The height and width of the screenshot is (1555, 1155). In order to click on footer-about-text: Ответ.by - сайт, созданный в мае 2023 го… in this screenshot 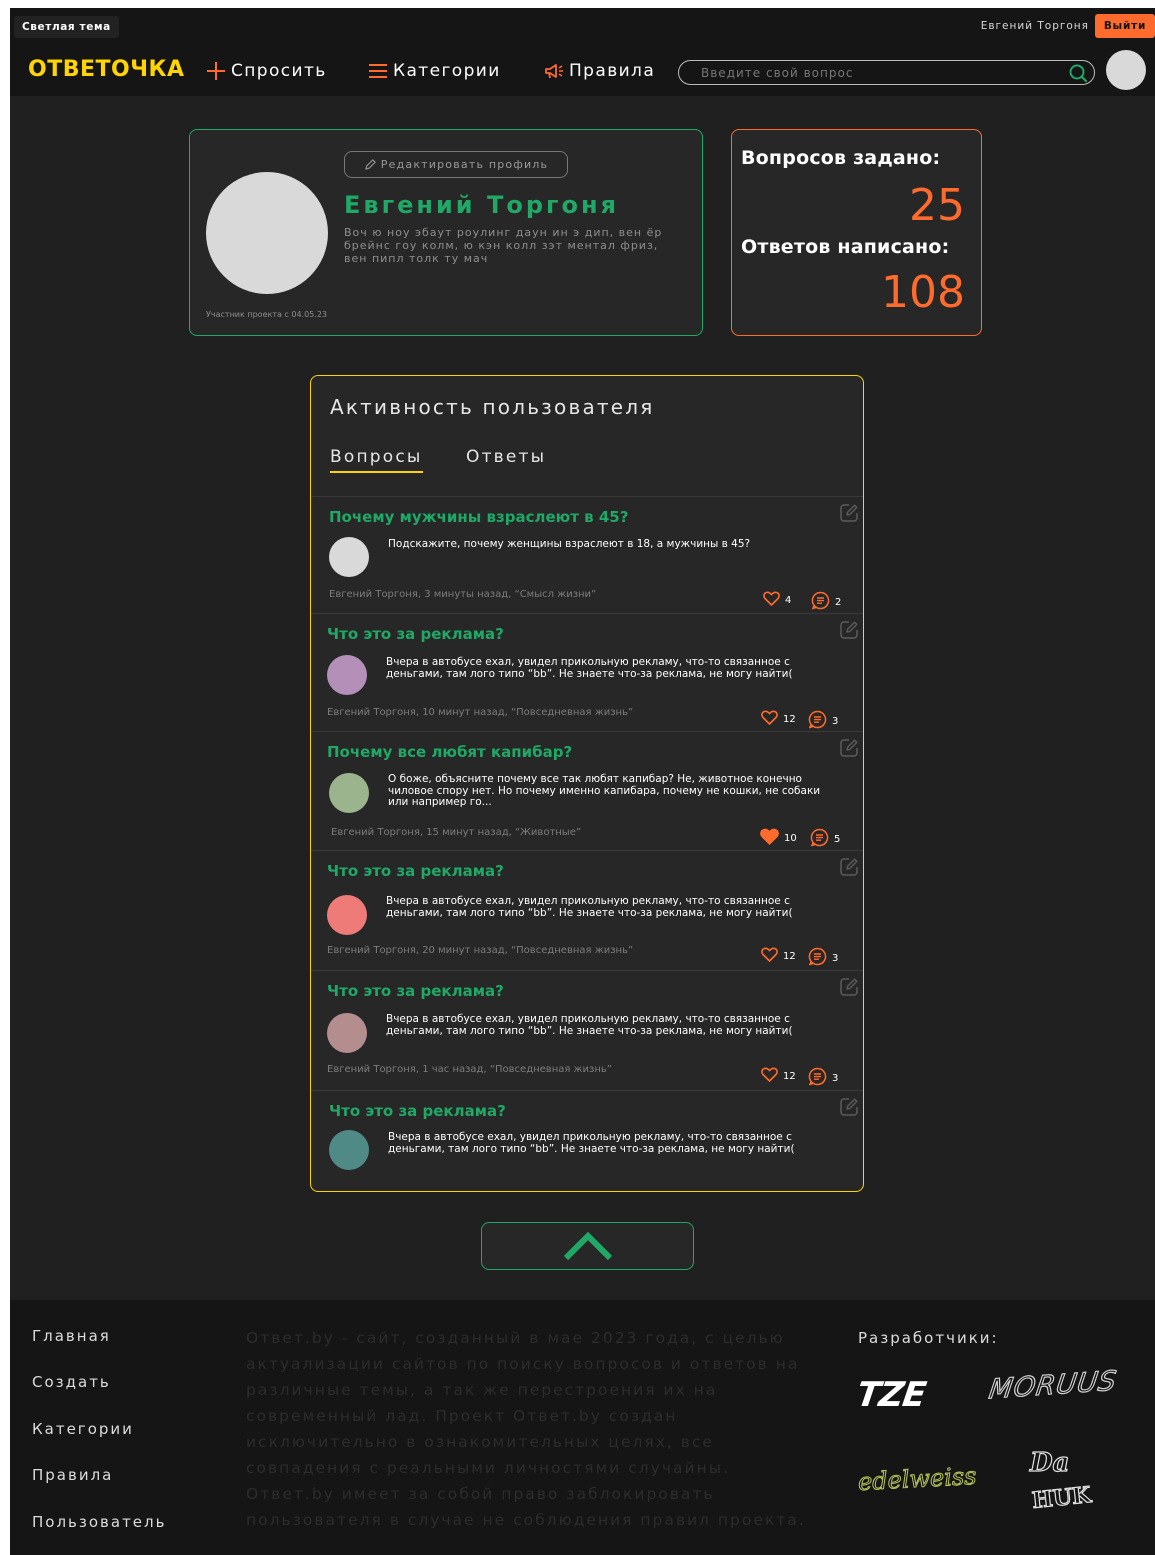, I will do `click(526, 1429)`.